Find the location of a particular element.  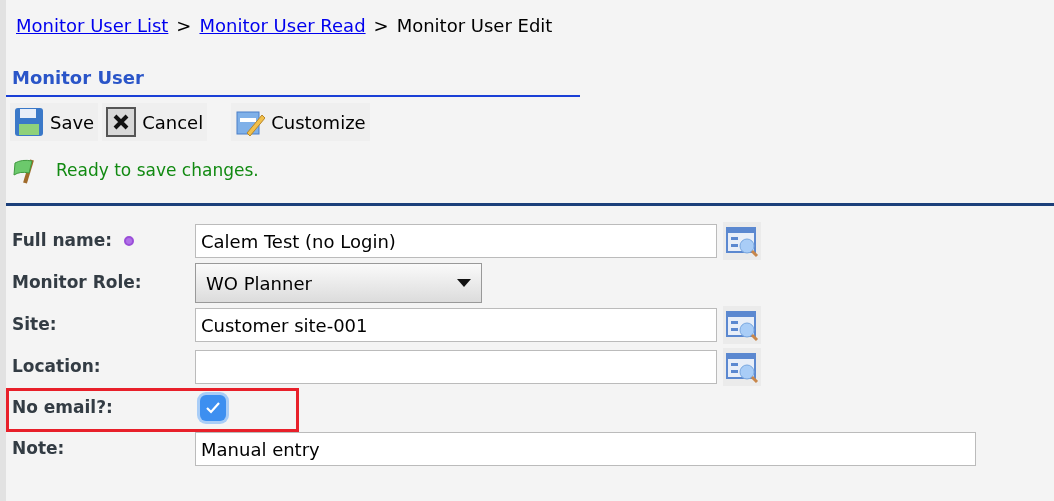

text-field is located at coordinates (456, 367).